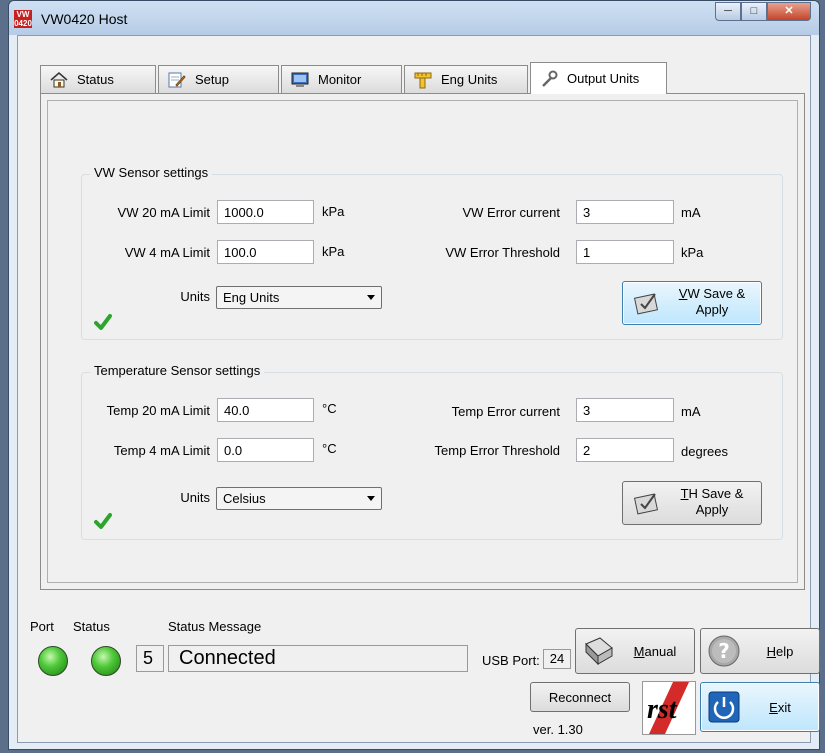 The height and width of the screenshot is (753, 825). I want to click on status-led-icon, so click(106, 661).